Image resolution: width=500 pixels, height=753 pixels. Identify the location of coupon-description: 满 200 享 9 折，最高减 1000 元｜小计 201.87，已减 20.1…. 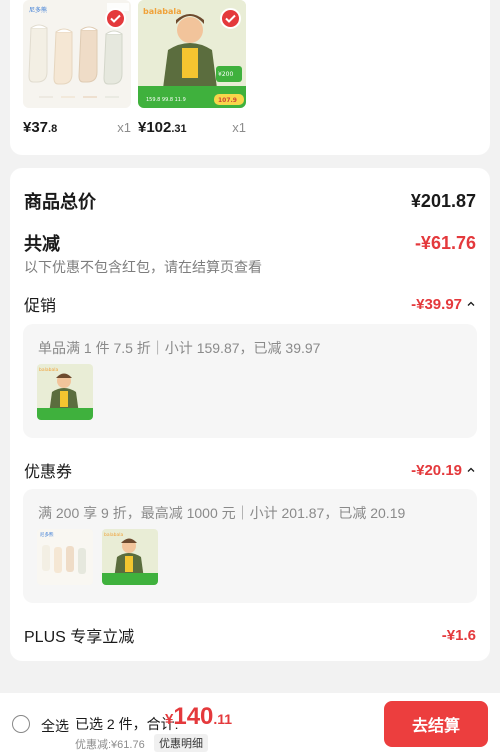
(222, 513).